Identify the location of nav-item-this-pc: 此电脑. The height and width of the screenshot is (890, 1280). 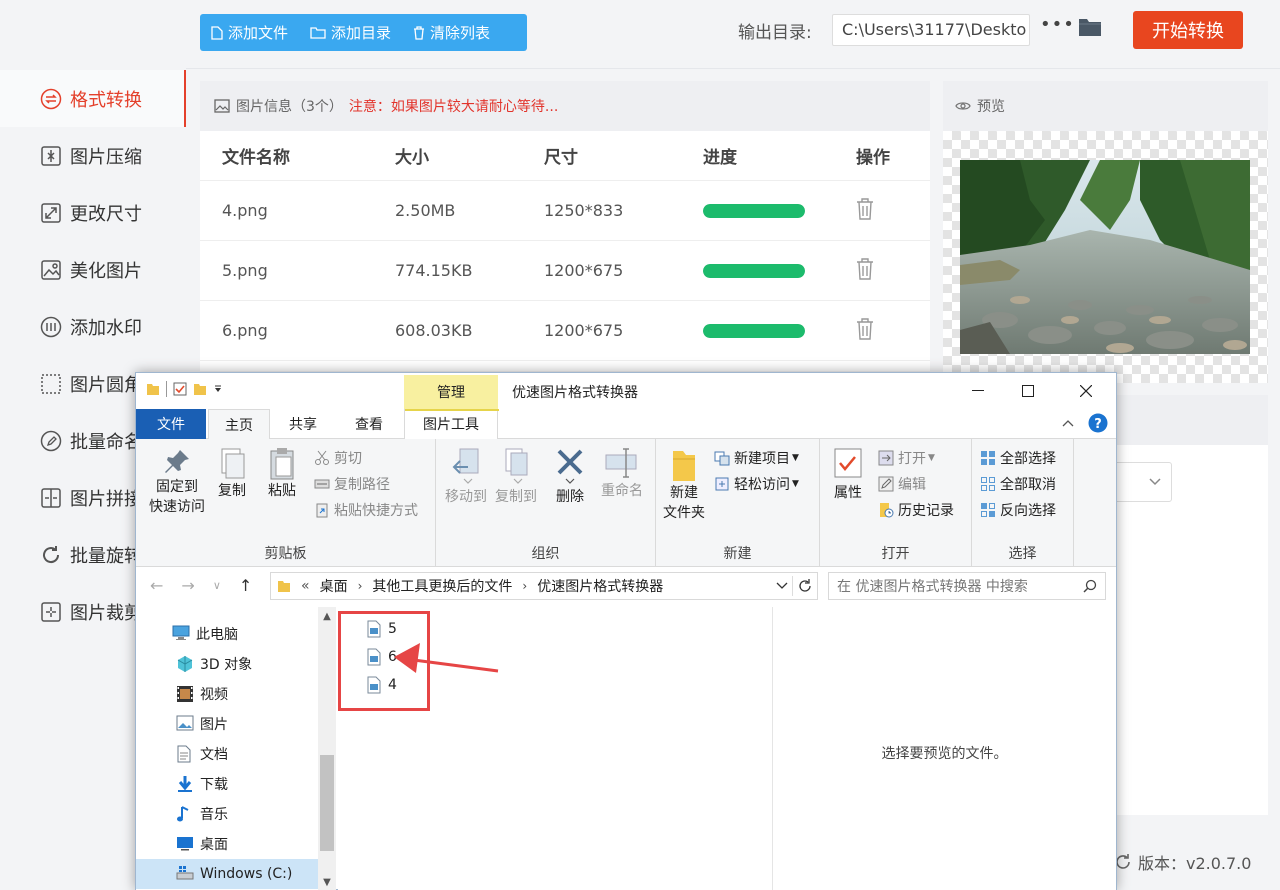
(227, 634).